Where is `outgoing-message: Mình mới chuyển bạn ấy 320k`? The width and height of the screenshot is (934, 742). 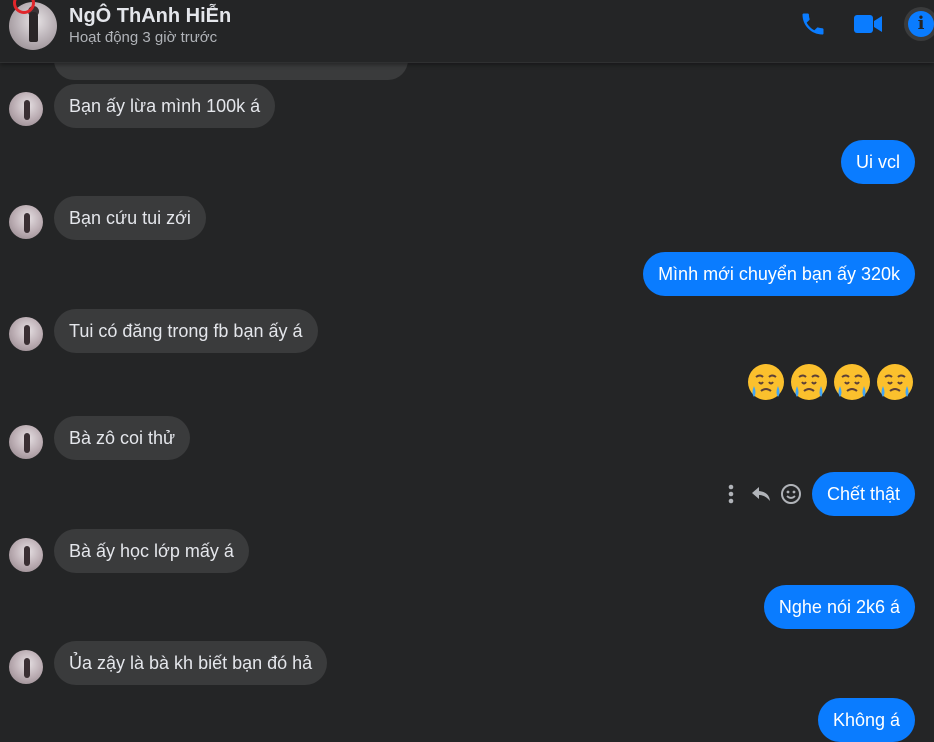
outgoing-message: Mình mới chuyển bạn ấy 320k is located at coordinates (779, 274).